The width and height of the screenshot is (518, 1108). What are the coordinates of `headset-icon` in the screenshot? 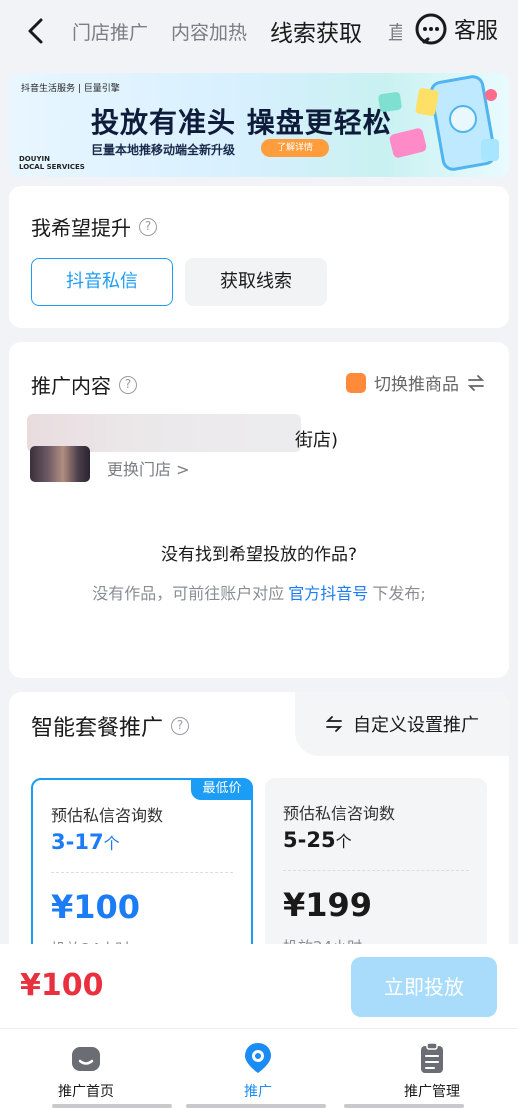 It's located at (431, 29).